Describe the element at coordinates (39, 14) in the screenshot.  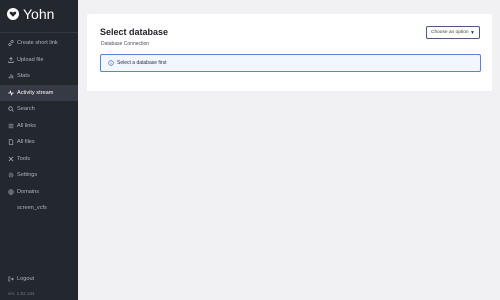
I see `brand-name: Yohn` at that location.